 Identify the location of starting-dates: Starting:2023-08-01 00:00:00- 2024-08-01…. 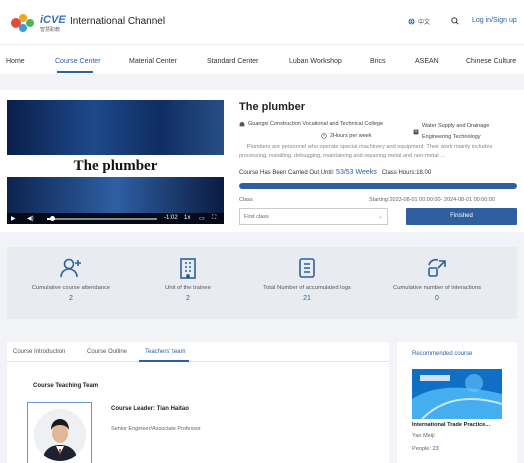
(432, 200).